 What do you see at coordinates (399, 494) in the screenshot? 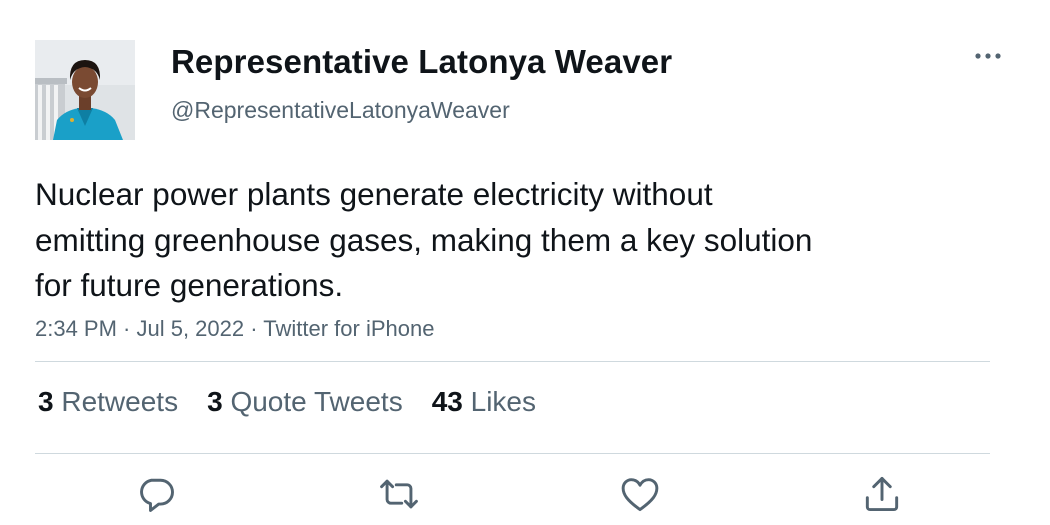
I see `retweet-icon` at bounding box center [399, 494].